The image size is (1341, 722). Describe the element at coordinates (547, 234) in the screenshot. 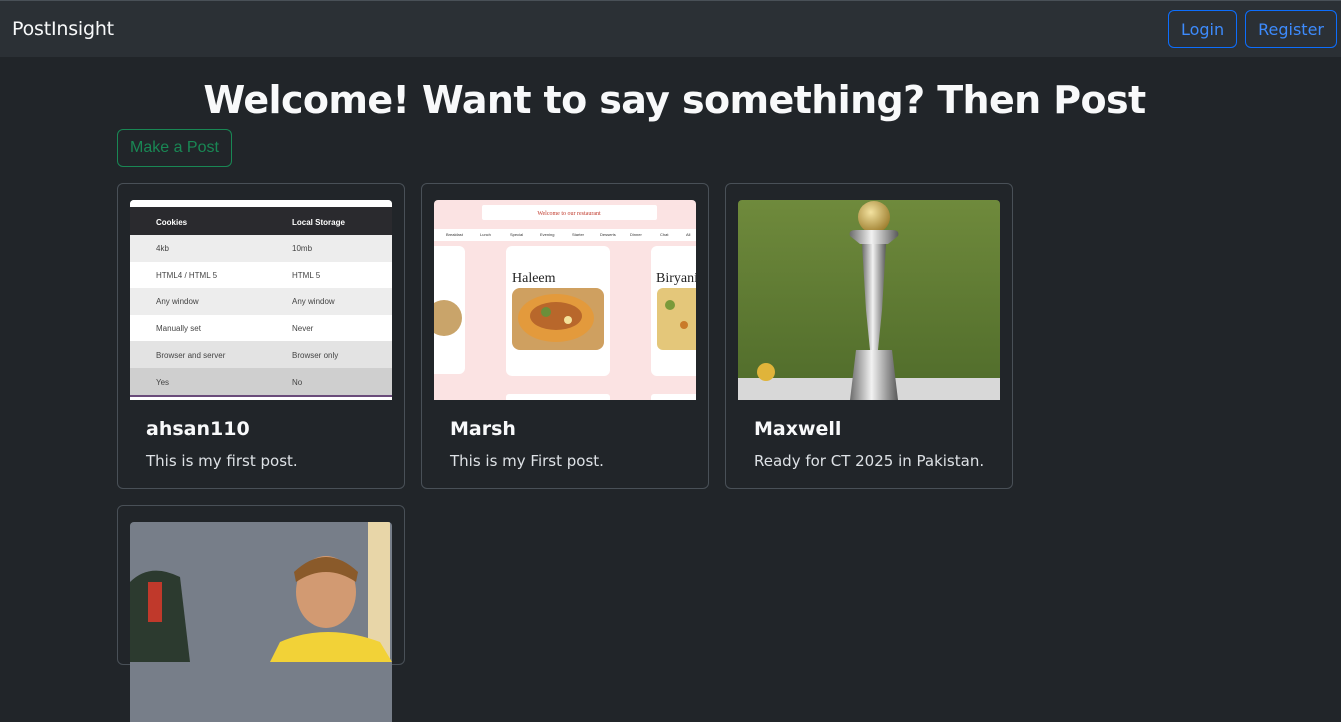

I see `category-tab: Evening` at that location.